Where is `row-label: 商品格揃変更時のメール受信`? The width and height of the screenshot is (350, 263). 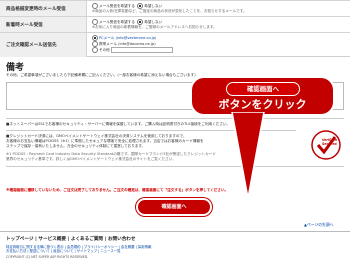 row-label: 商品格揃変更時のメール受信 is located at coordinates (36, 9).